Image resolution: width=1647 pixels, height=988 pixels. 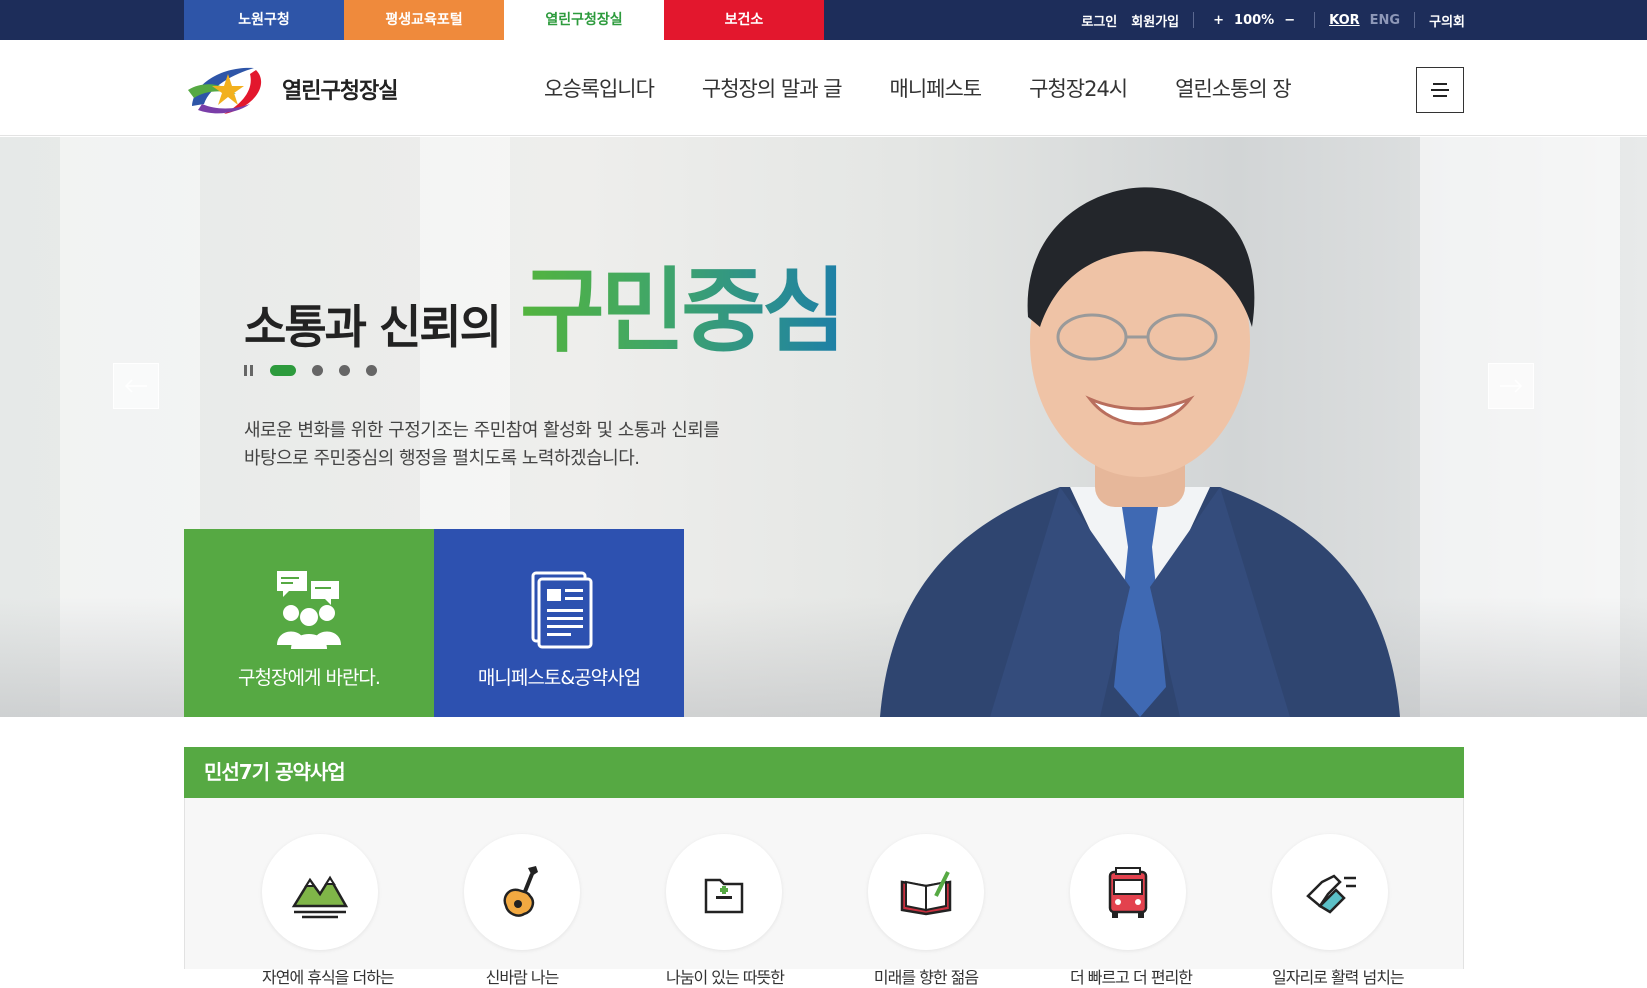 I want to click on all-menu-button, so click(x=1440, y=90).